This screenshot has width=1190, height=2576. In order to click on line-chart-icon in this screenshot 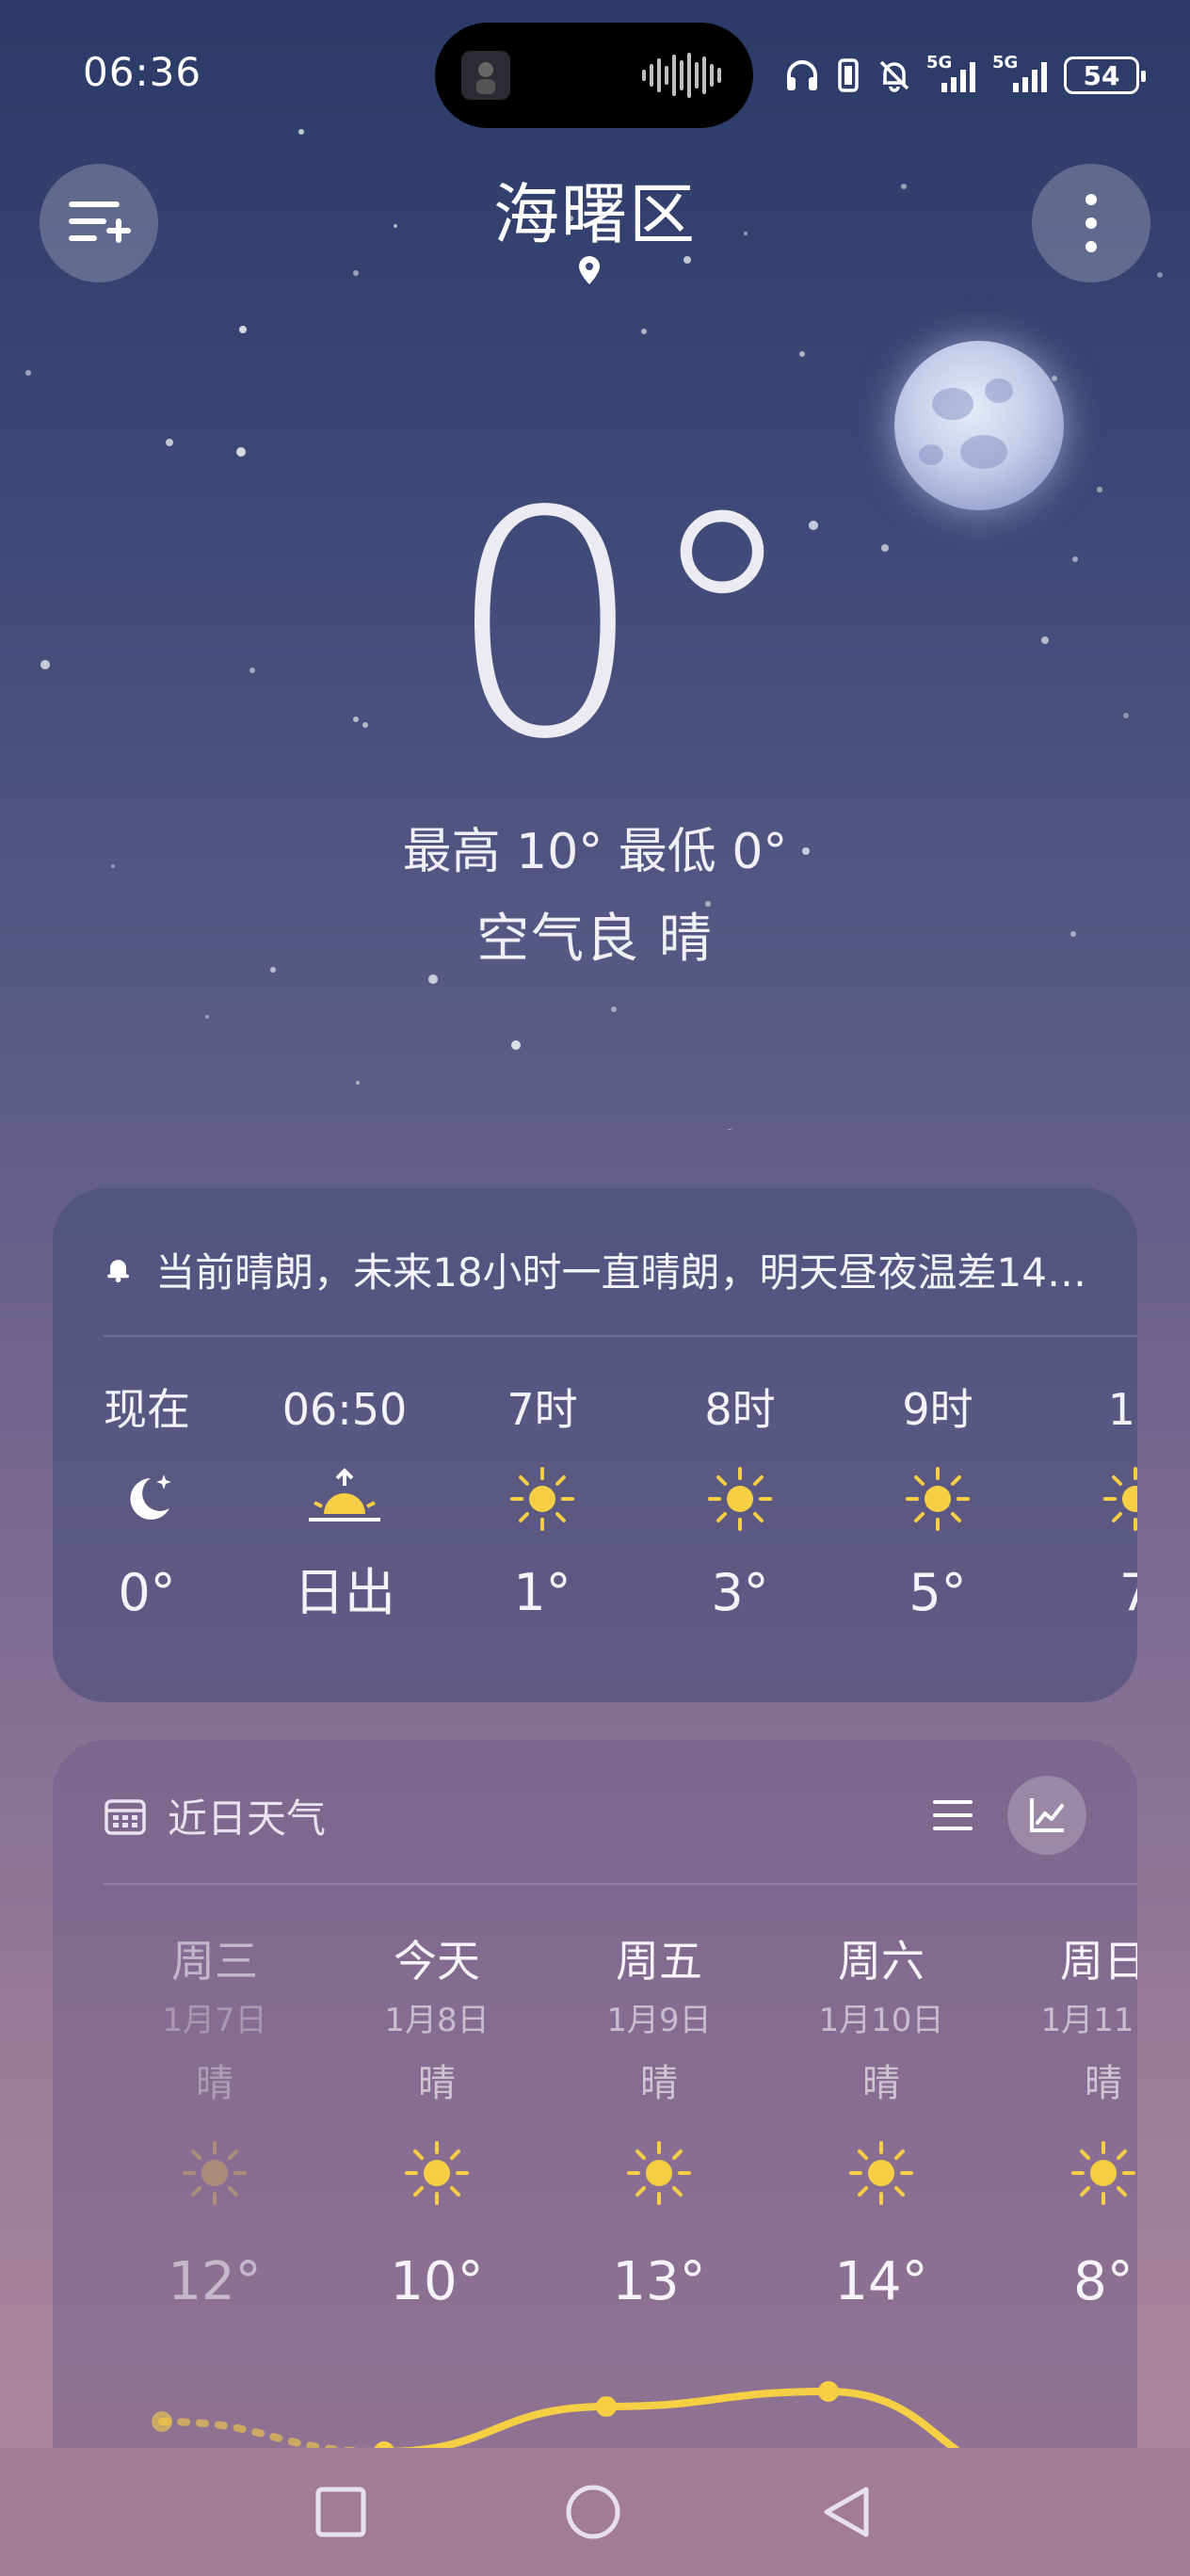, I will do `click(1047, 1815)`.